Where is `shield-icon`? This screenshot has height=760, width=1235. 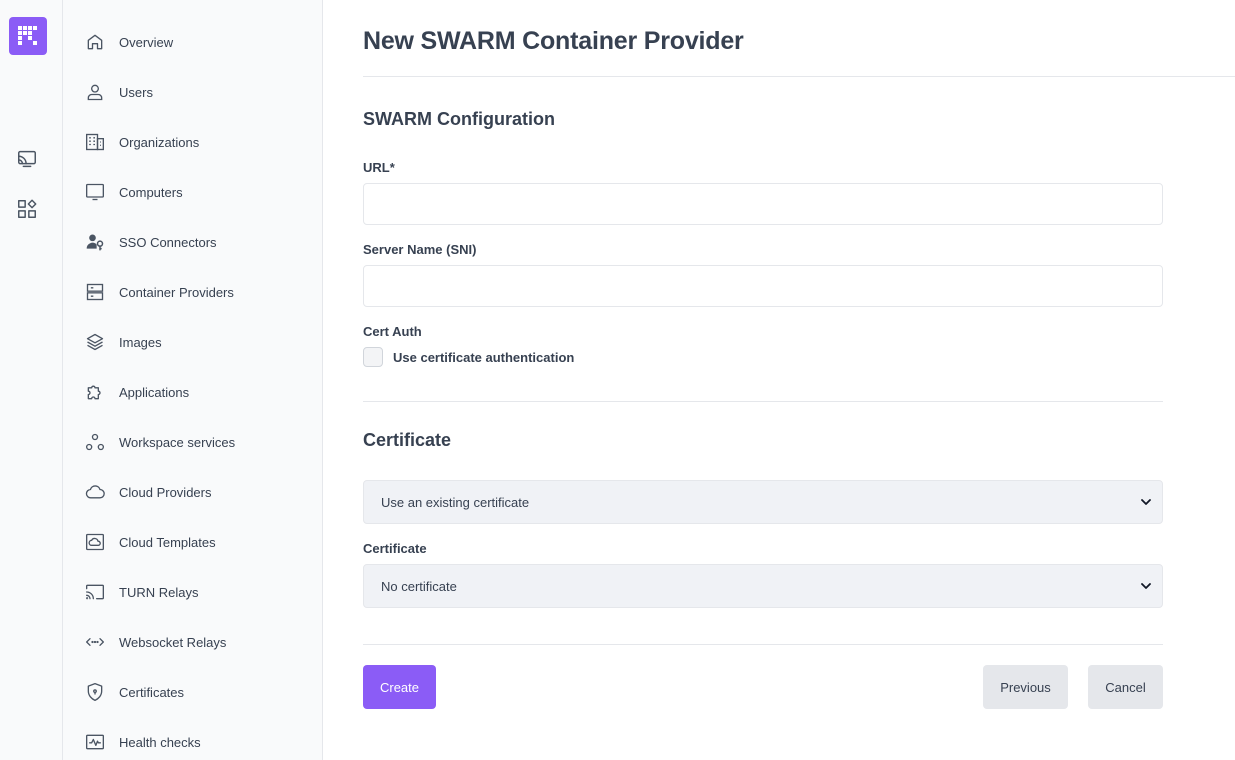 shield-icon is located at coordinates (95, 692).